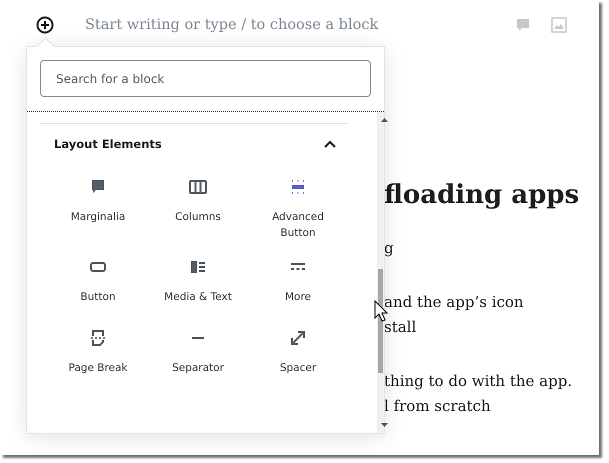 Image resolution: width=609 pixels, height=463 pixels. What do you see at coordinates (198, 281) in the screenshot?
I see `block-item: Media & Text` at bounding box center [198, 281].